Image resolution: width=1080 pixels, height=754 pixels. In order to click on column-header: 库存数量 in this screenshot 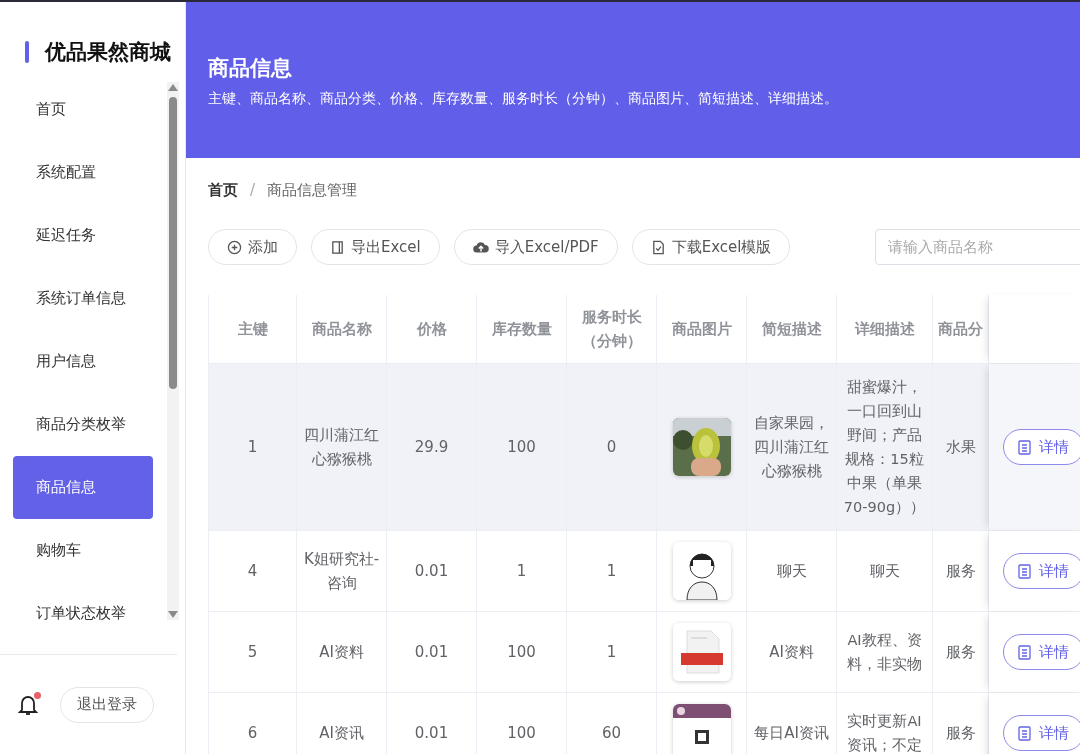, I will do `click(522, 329)`.